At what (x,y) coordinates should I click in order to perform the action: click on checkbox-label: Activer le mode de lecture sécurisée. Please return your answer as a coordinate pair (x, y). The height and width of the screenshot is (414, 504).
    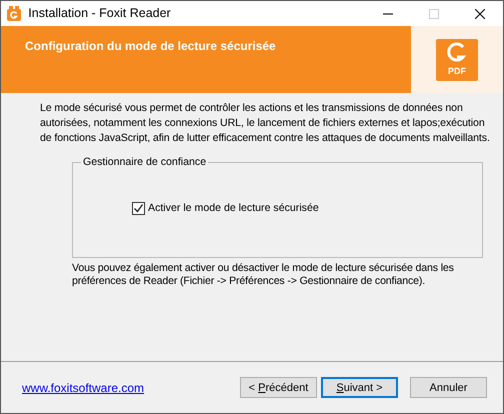
    Looking at the image, I should click on (233, 209).